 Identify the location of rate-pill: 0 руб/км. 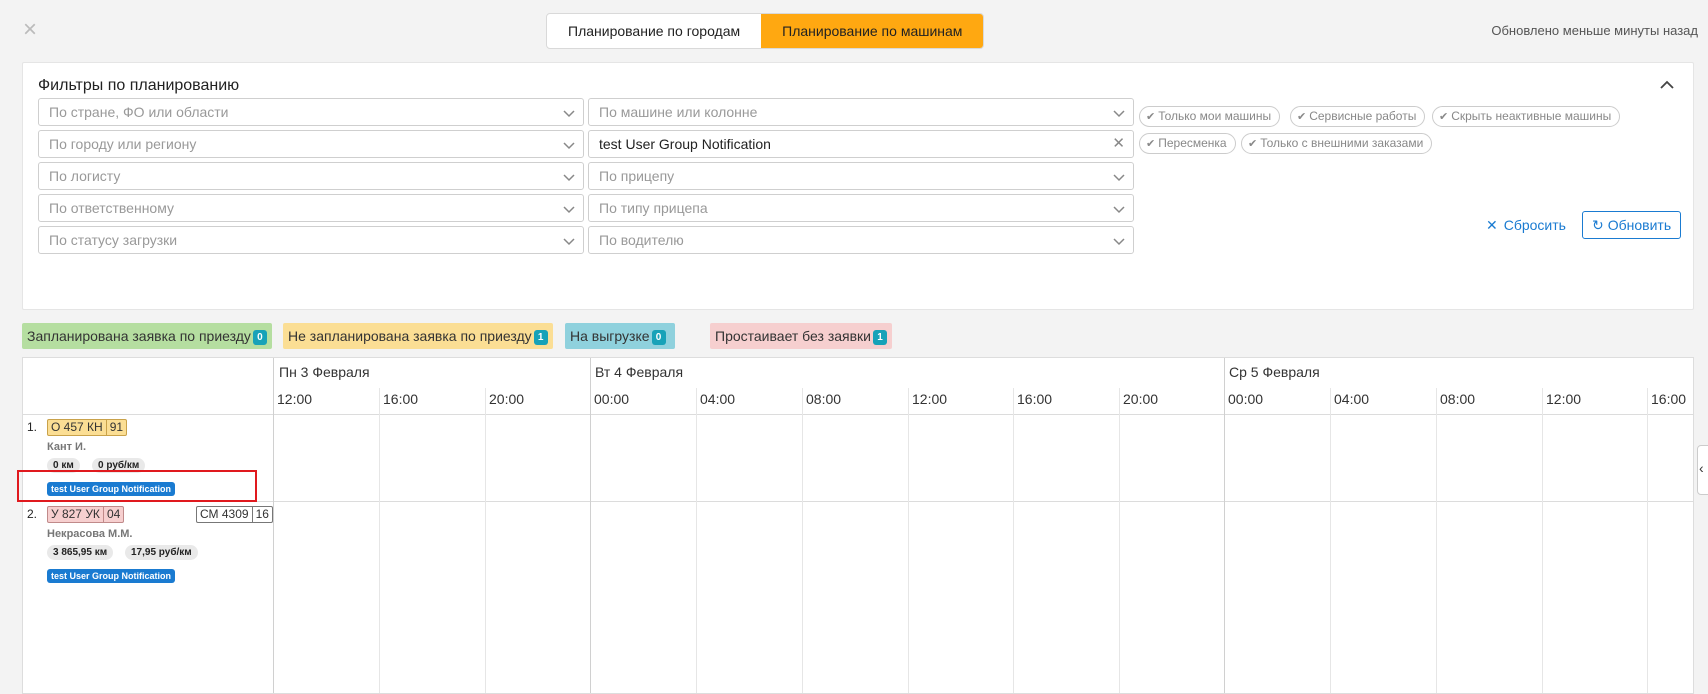
(119, 465).